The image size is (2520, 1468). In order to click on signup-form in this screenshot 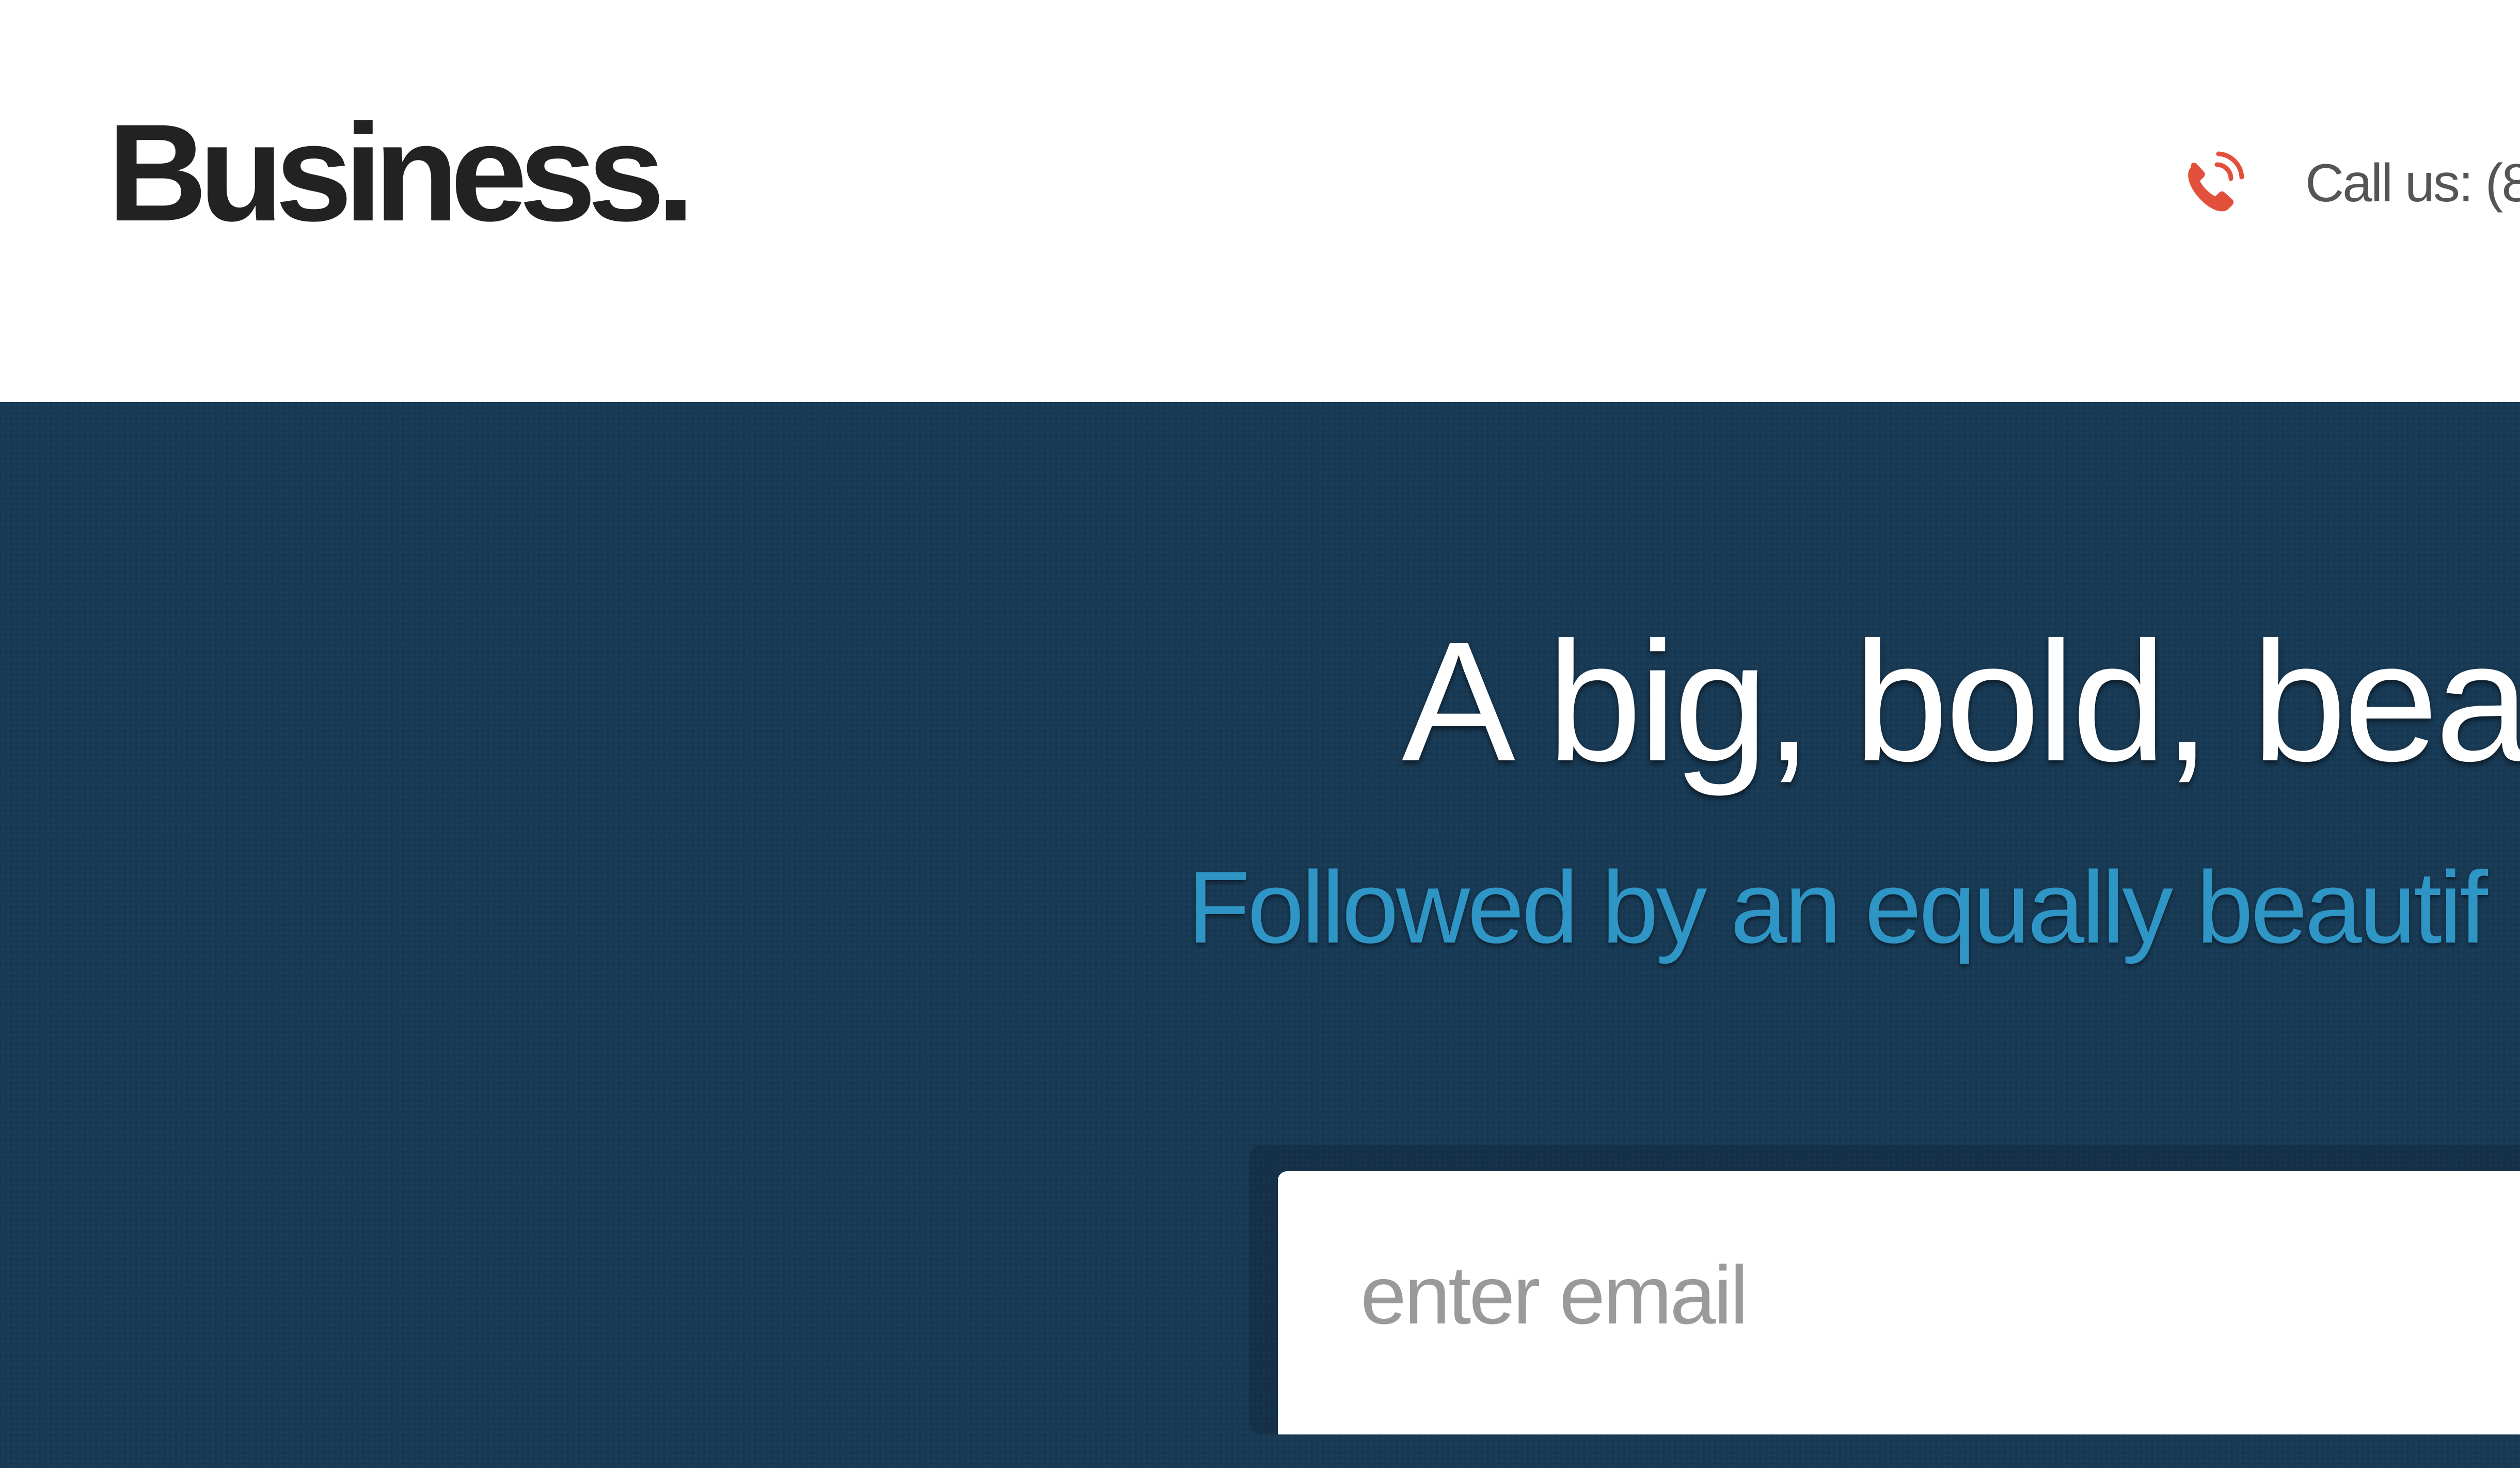, I will do `click(1884, 1289)`.